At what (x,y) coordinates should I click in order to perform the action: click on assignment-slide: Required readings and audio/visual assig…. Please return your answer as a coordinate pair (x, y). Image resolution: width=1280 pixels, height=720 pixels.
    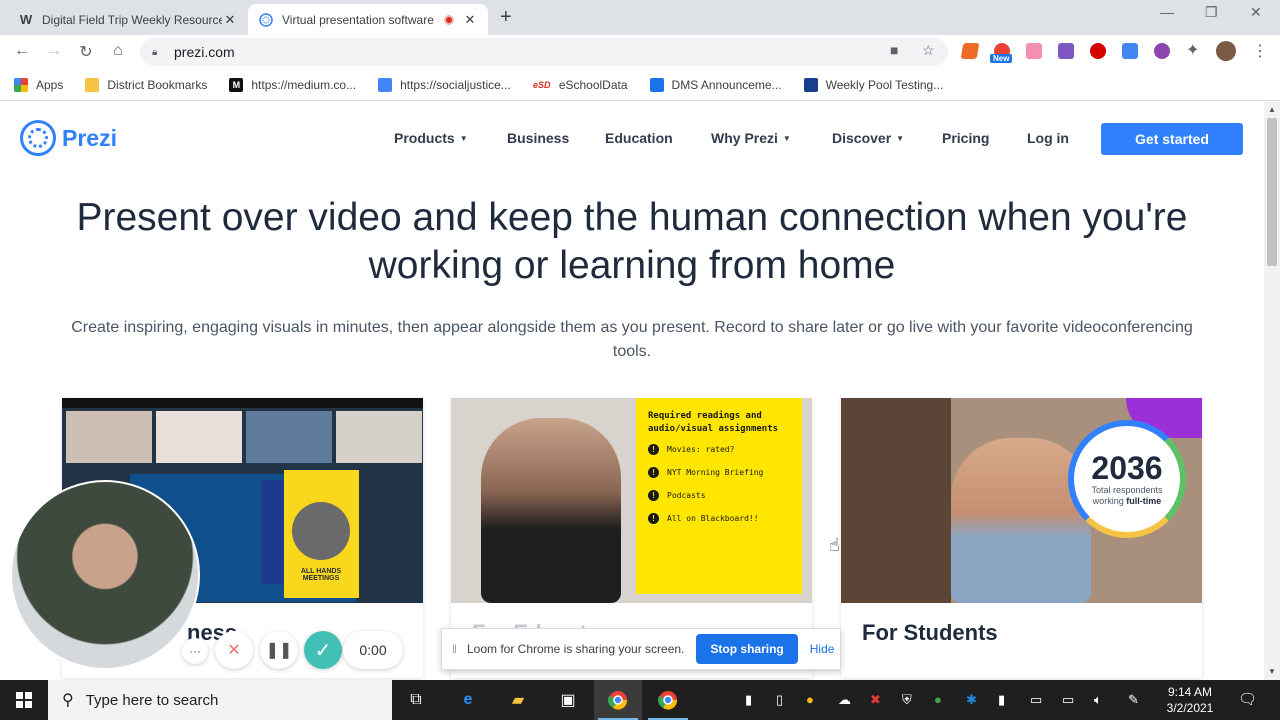
    Looking at the image, I should click on (719, 496).